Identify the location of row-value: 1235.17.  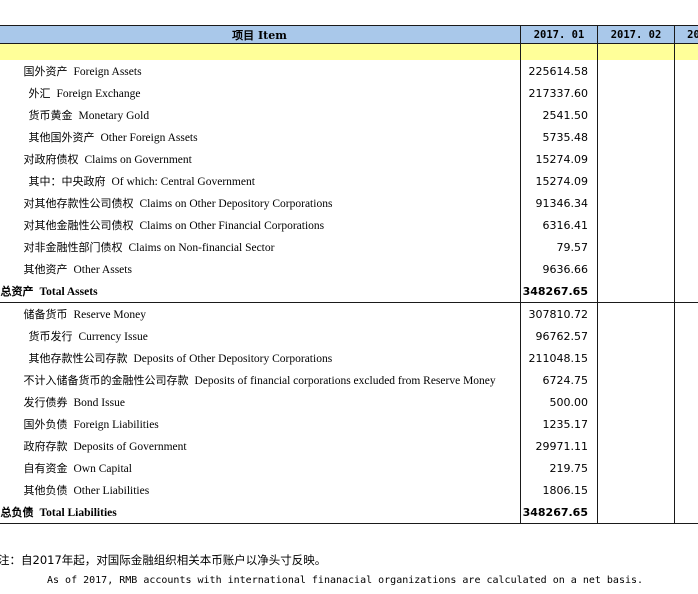
(559, 424).